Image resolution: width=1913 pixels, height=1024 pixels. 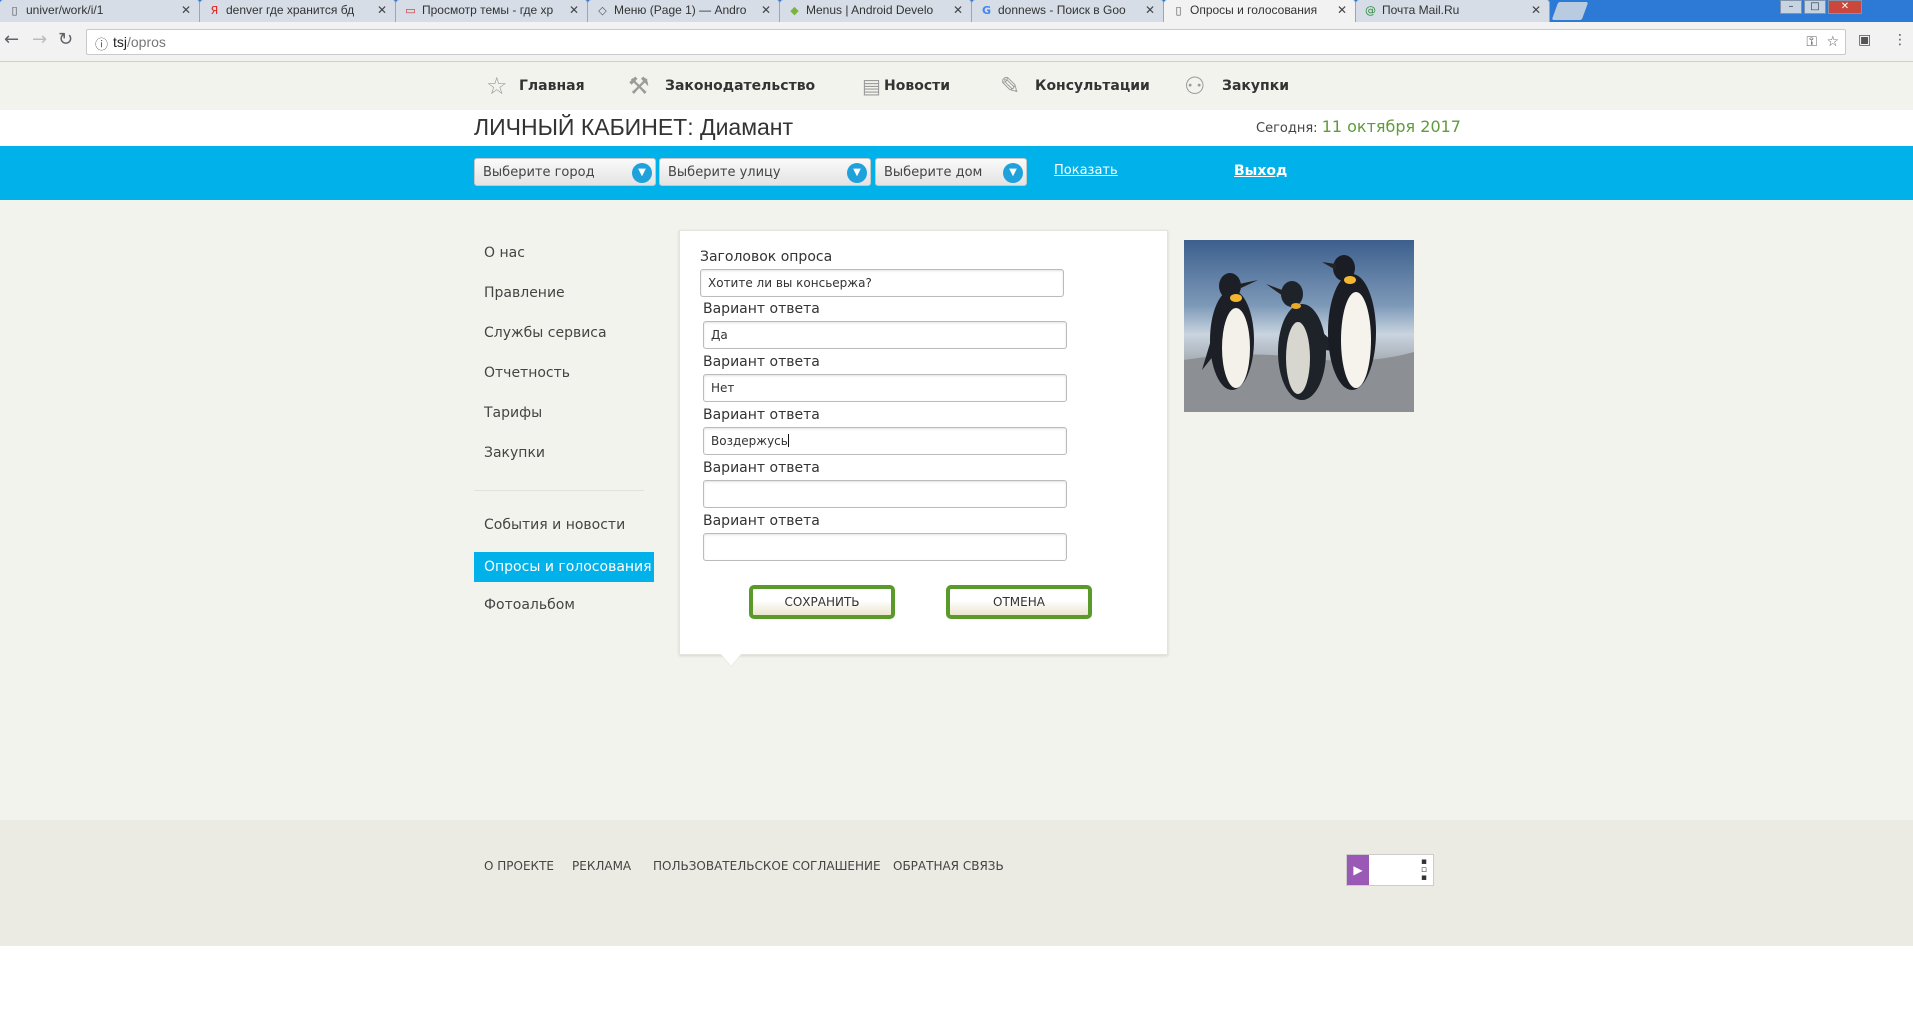 What do you see at coordinates (907, 86) in the screenshot?
I see `nav-item-news: ▤ Новости` at bounding box center [907, 86].